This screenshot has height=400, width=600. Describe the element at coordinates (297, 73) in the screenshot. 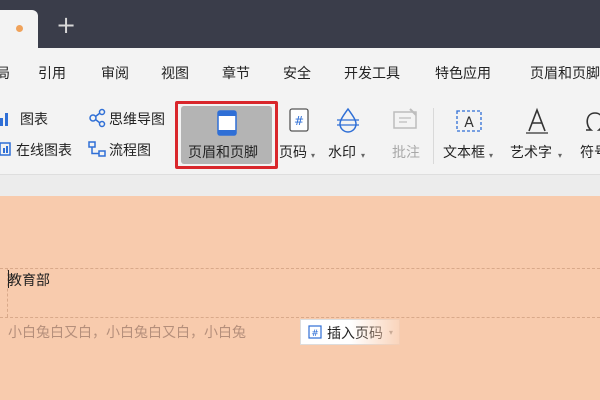

I see `menu-item-security: 安全` at that location.